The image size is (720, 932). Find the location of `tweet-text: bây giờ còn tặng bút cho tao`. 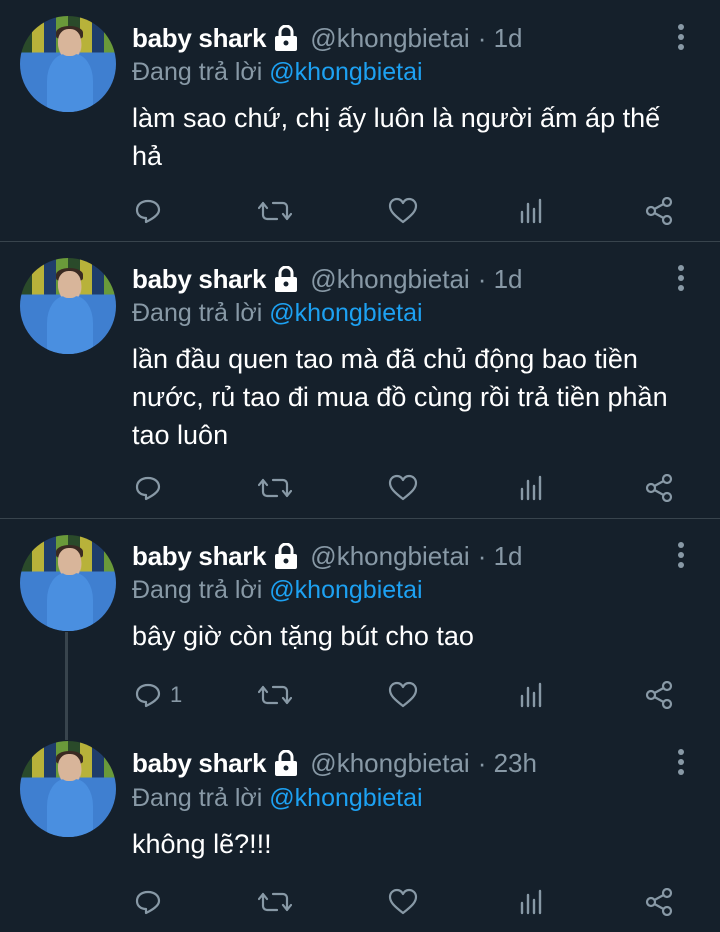

tweet-text: bây giờ còn tặng bút cho tao is located at coordinates (303, 636).